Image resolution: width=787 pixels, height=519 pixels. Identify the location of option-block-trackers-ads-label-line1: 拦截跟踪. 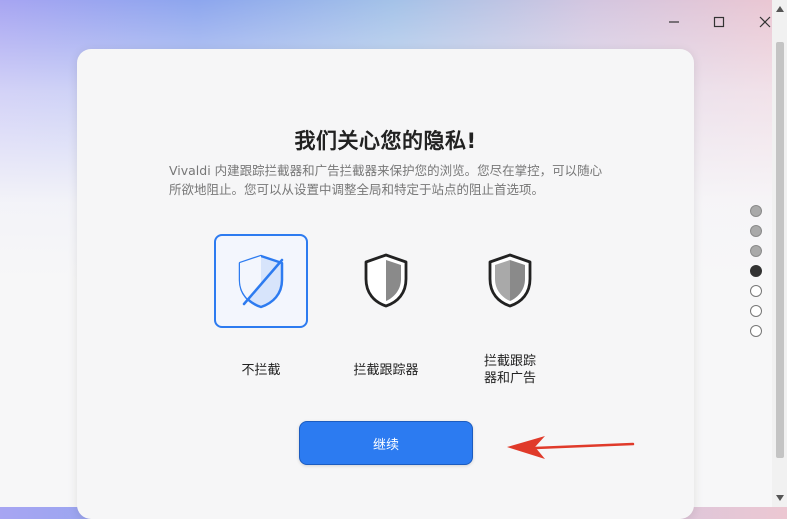
(509, 361).